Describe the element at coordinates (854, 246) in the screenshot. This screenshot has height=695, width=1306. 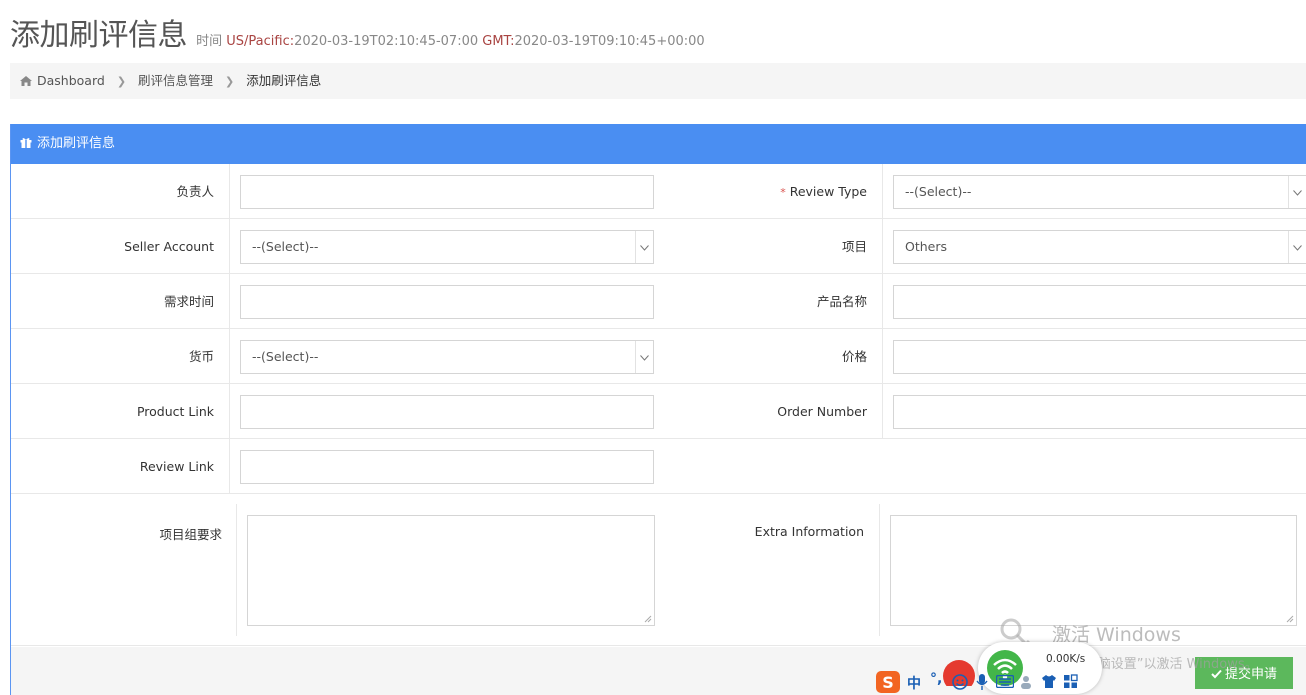
I see `project-label: 项目` at that location.